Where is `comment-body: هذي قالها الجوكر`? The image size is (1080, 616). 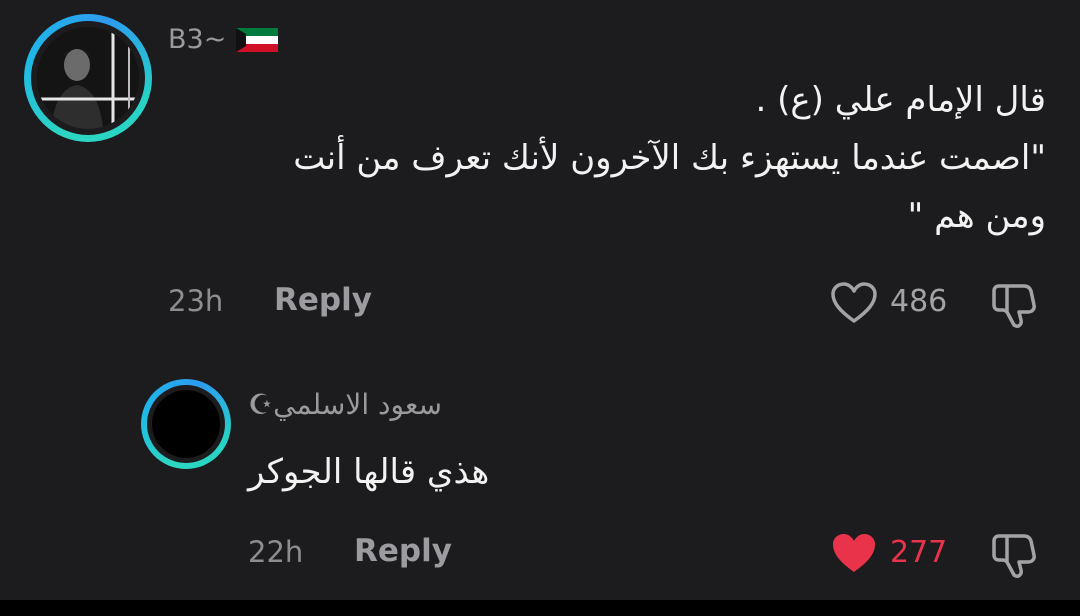 comment-body: هذي قالها الجوكر is located at coordinates (368, 473).